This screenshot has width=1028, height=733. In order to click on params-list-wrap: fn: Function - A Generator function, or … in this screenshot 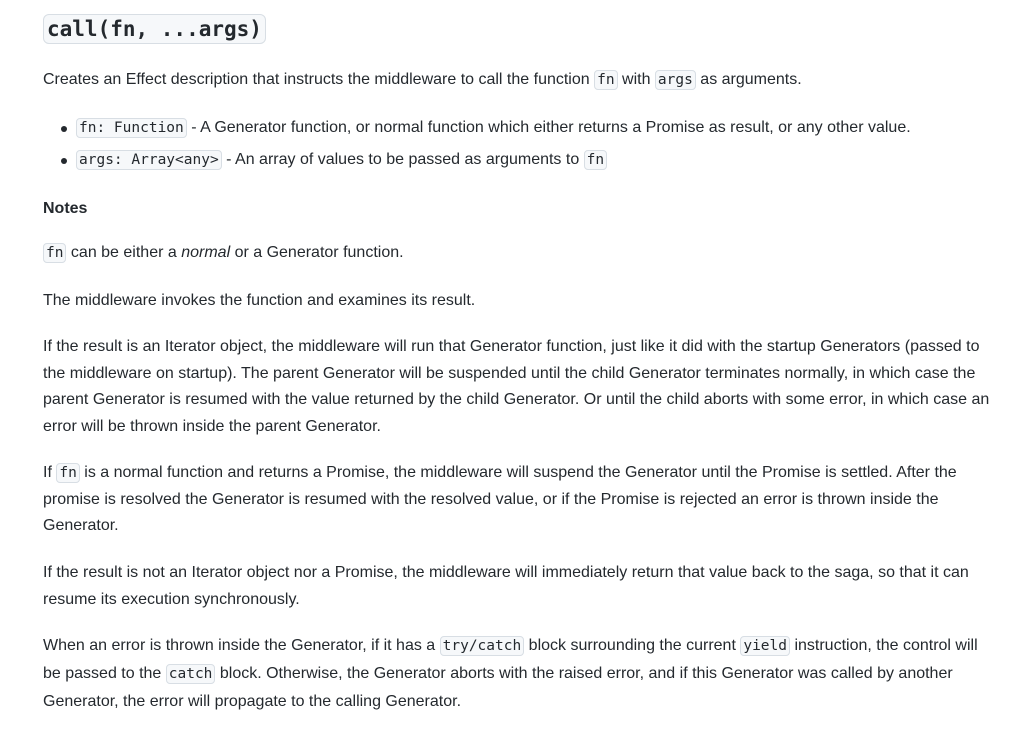, I will do `click(519, 148)`.